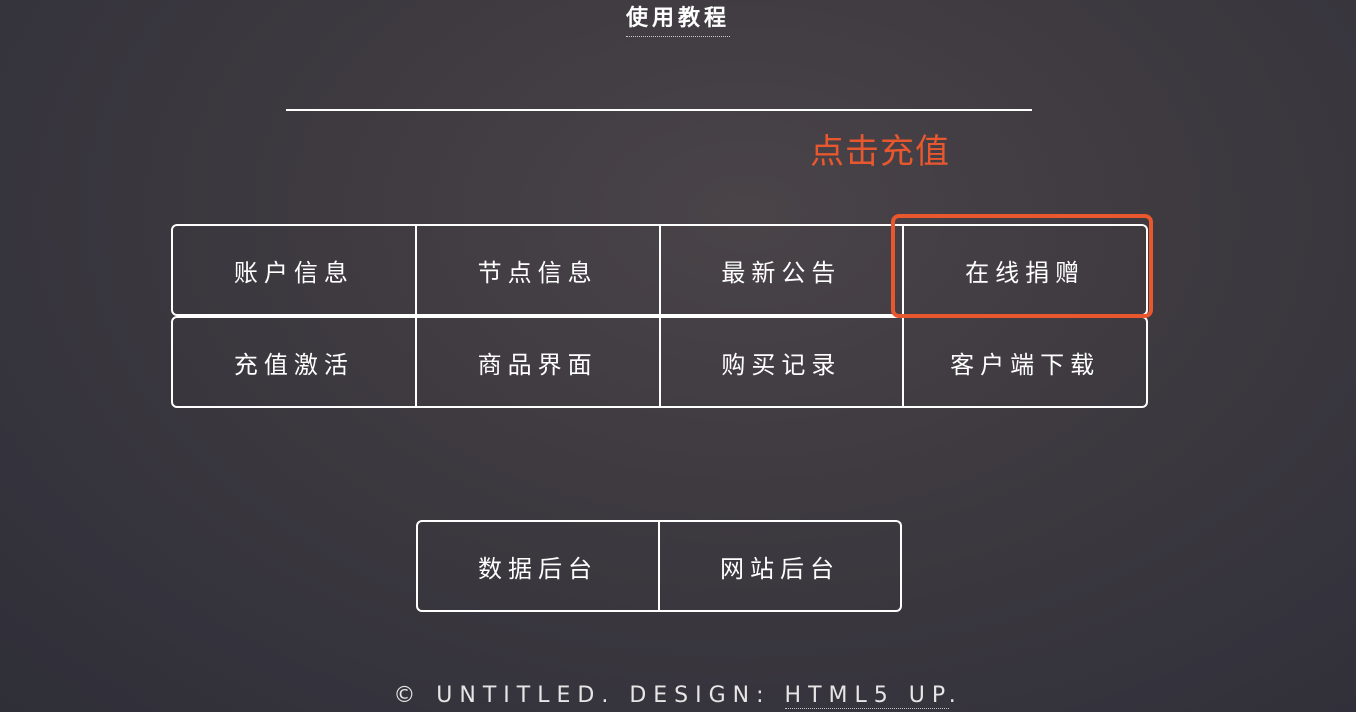  Describe the element at coordinates (538, 566) in the screenshot. I see `data-backend-button: 数据后台` at that location.